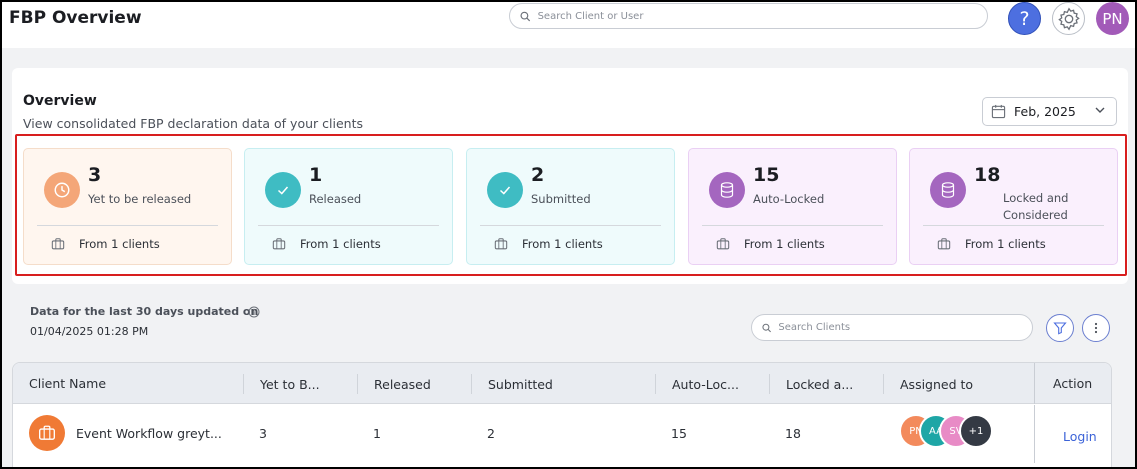 The width and height of the screenshot is (1137, 469). What do you see at coordinates (762, 16) in the screenshot?
I see `global-search-input` at bounding box center [762, 16].